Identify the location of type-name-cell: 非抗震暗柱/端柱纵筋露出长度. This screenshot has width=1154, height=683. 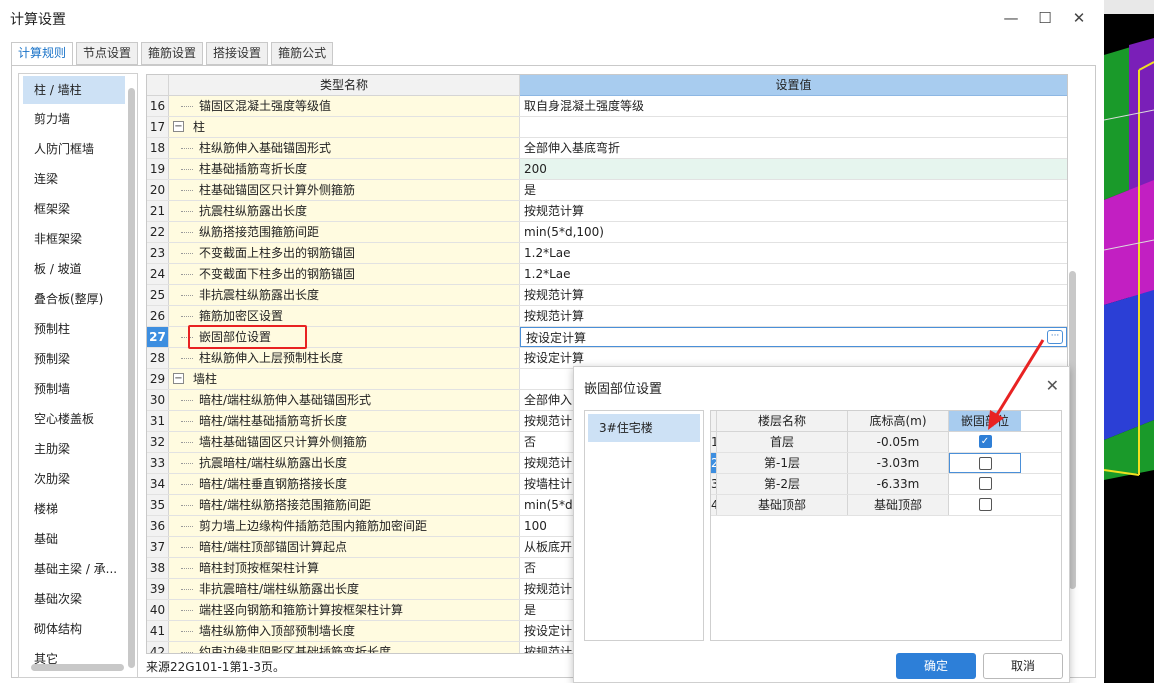
(344, 589).